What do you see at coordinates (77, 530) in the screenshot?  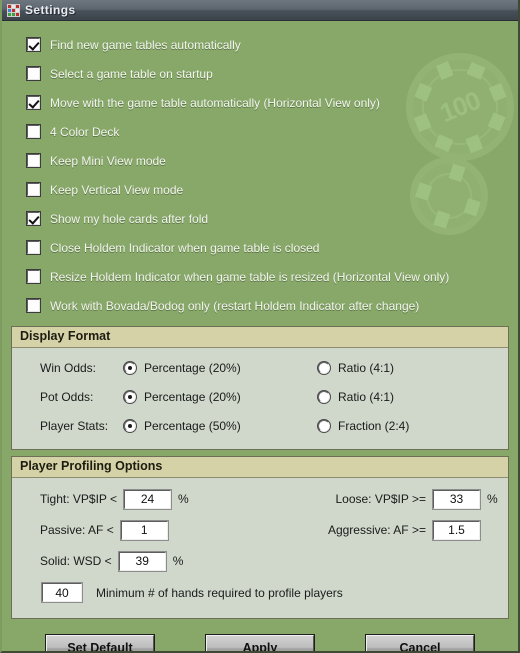 I see `passive-label: Passive: AF <` at bounding box center [77, 530].